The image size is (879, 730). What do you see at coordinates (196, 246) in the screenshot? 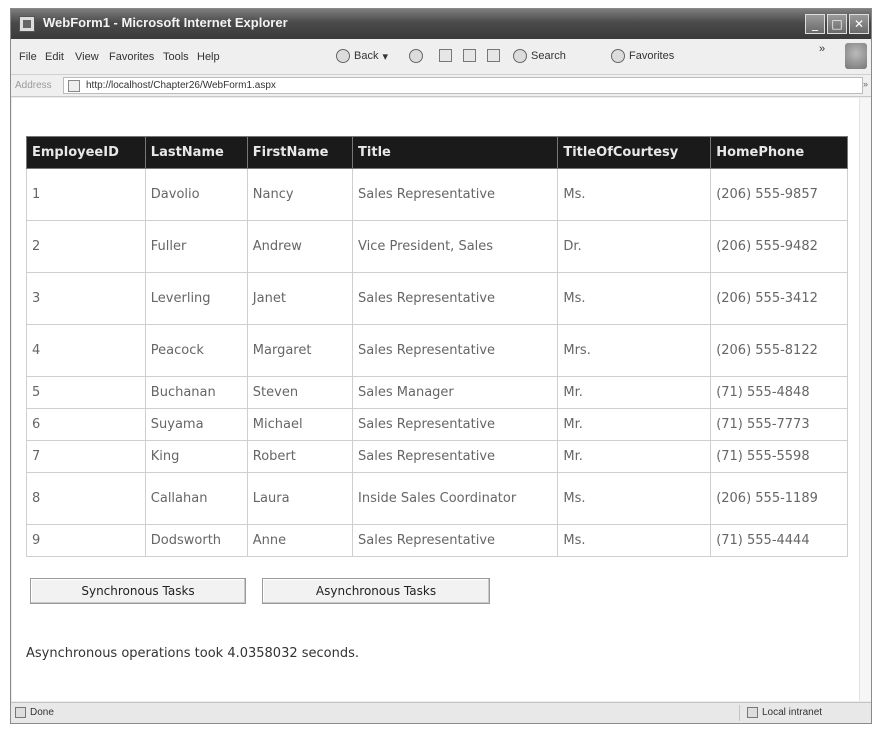
I see `cell-lastname: Fuller` at bounding box center [196, 246].